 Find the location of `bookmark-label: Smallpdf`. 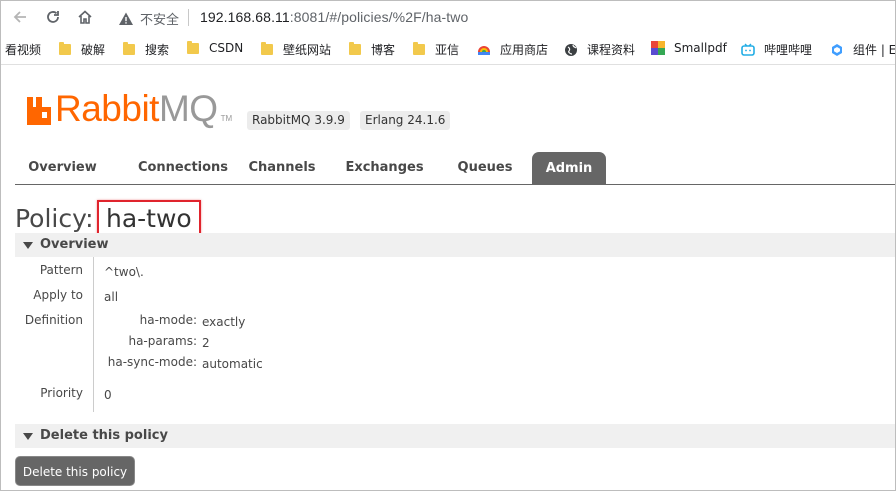

bookmark-label: Smallpdf is located at coordinates (700, 48).